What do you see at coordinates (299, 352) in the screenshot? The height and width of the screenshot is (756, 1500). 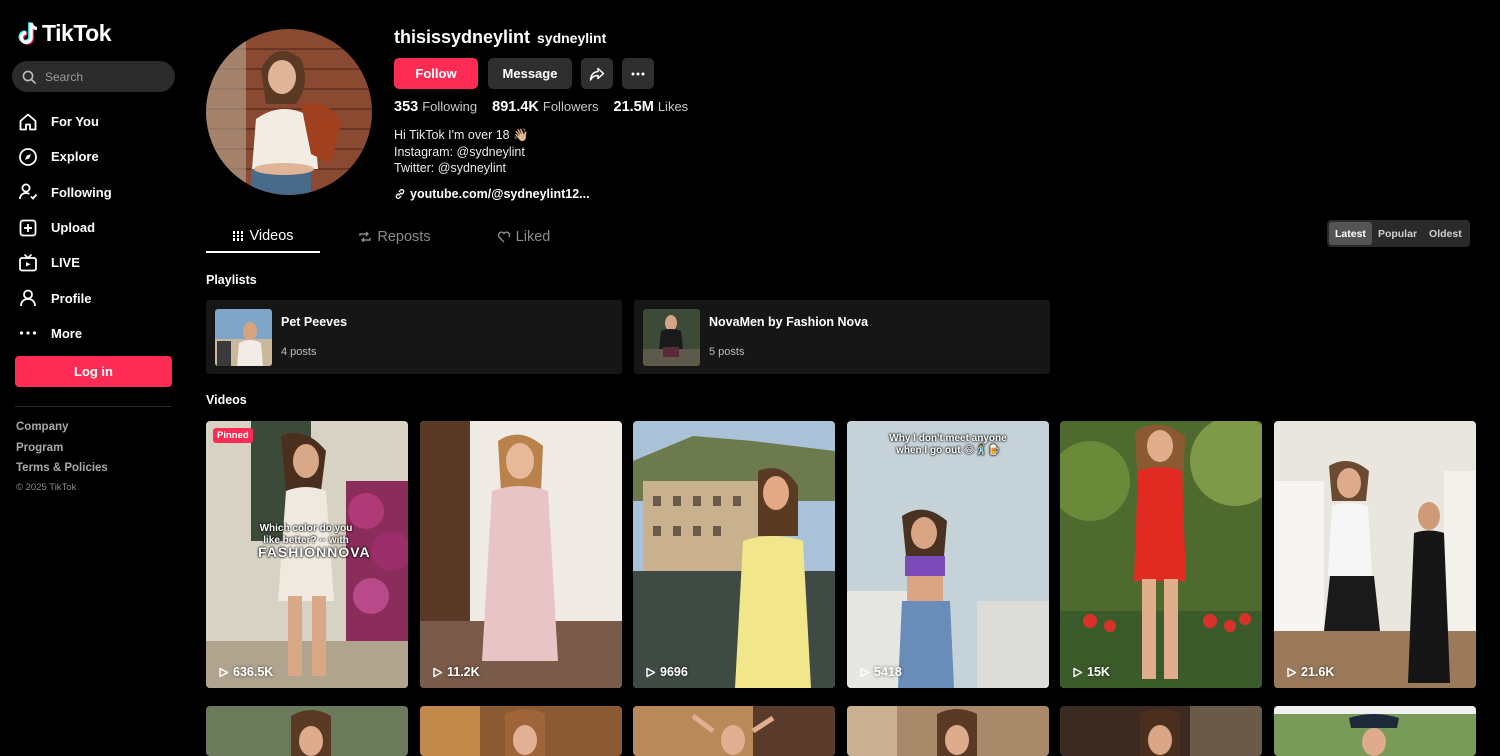 I see `playlist-count: 4 posts` at bounding box center [299, 352].